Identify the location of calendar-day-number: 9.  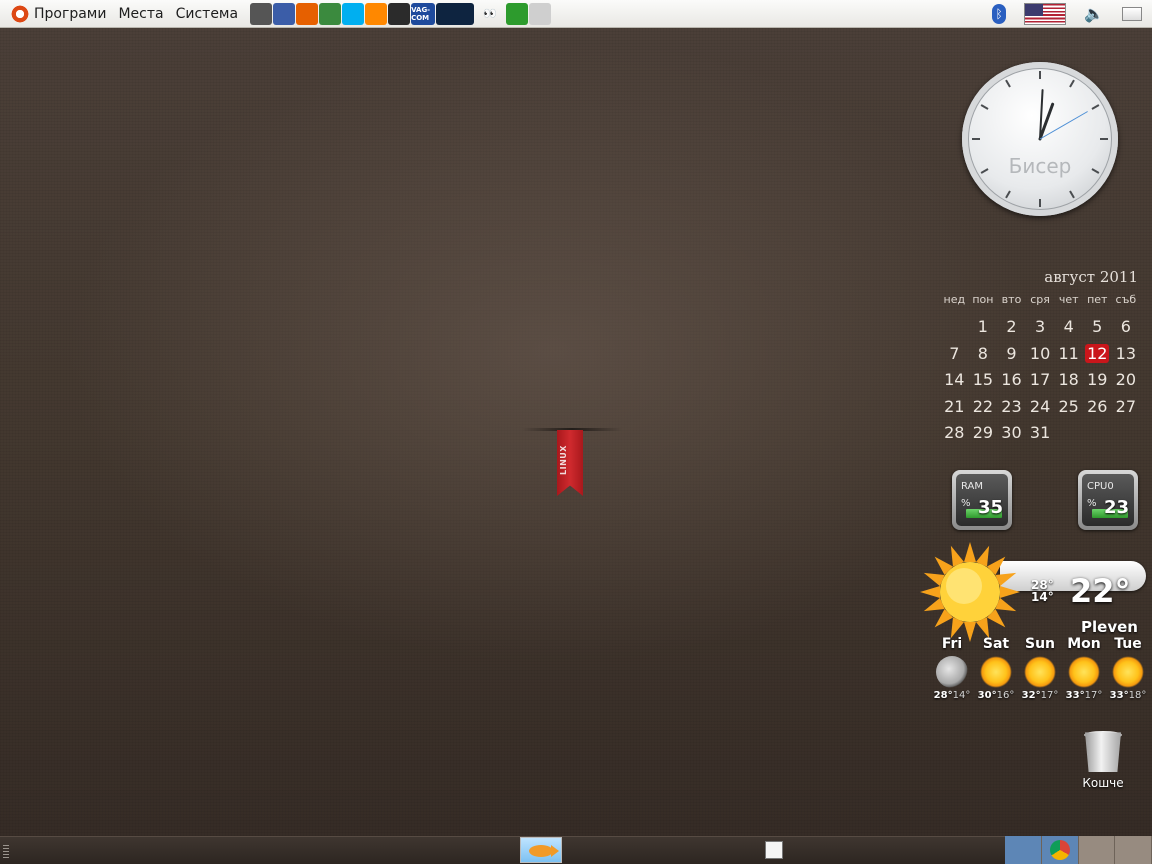
(1011, 353).